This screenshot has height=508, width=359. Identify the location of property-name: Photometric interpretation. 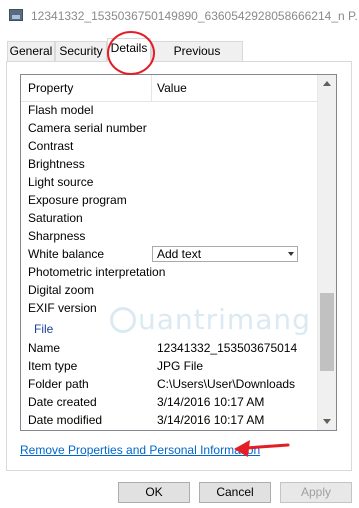
(97, 272).